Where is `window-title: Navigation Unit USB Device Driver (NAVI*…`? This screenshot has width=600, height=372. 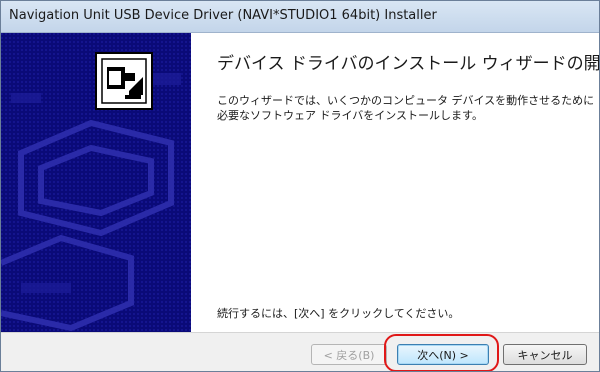 window-title: Navigation Unit USB Device Driver (NAVI*… is located at coordinates (223, 15).